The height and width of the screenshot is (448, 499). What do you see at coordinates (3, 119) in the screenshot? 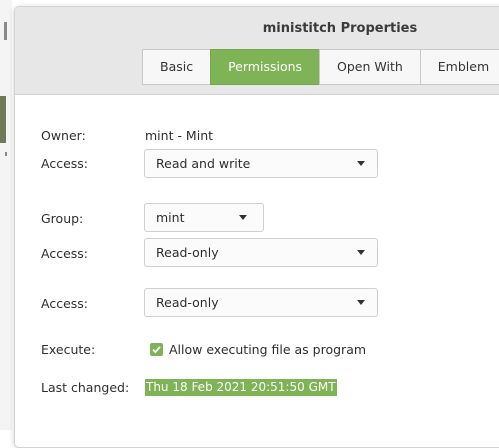
I see `background-panel` at bounding box center [3, 119].